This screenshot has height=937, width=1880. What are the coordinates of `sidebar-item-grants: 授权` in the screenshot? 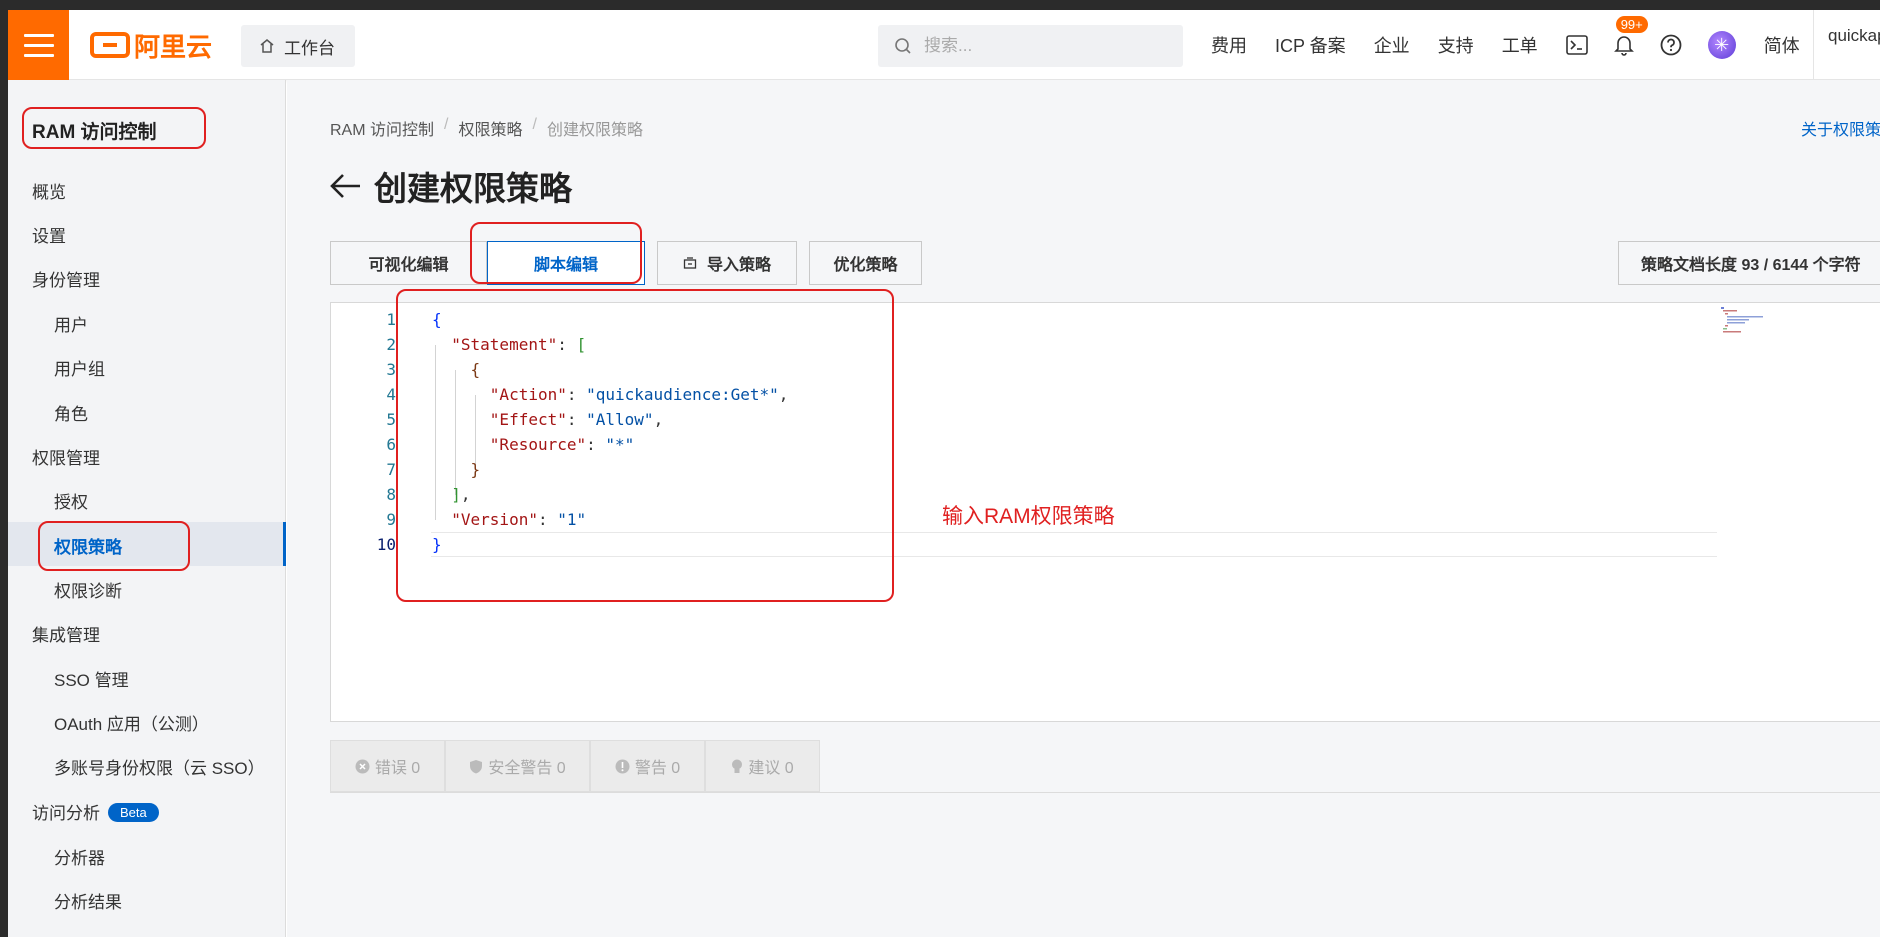 It's located at (71, 500).